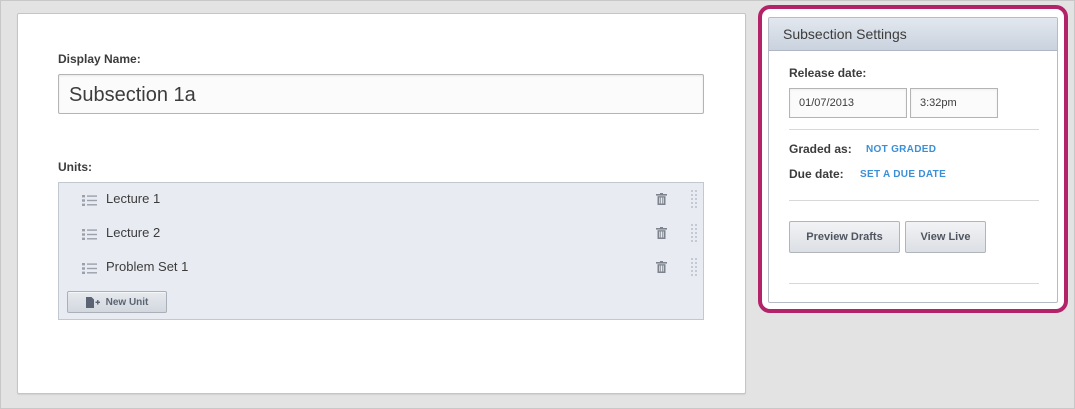 This screenshot has height=409, width=1075. Describe the element at coordinates (845, 34) in the screenshot. I see `settings-title: Subsection Settings` at that location.